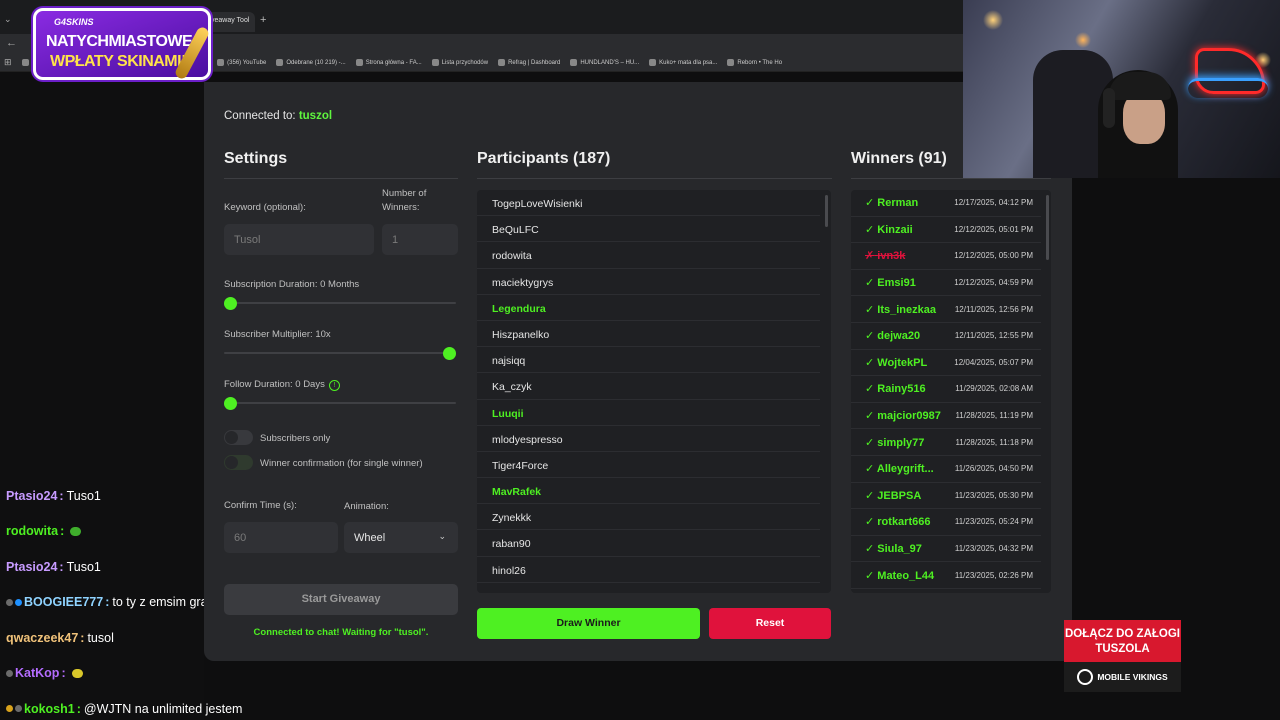  Describe the element at coordinates (465, 62) in the screenshot. I see `bookmark-label: Lista przychodów` at that location.